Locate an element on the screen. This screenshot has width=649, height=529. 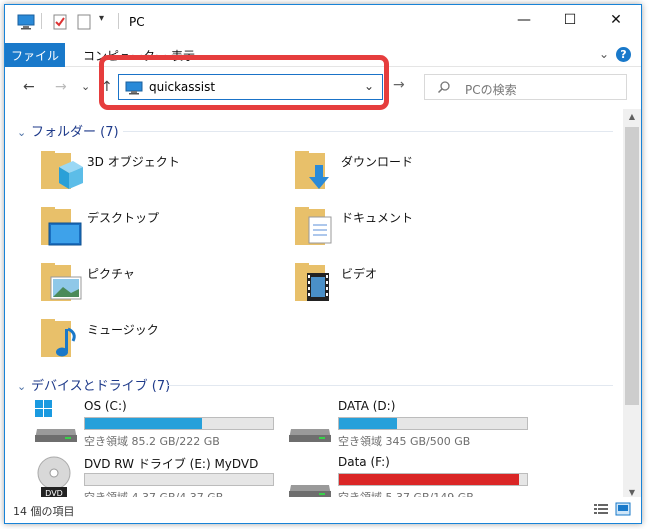
drive-name: OS (C:) is located at coordinates (105, 406).